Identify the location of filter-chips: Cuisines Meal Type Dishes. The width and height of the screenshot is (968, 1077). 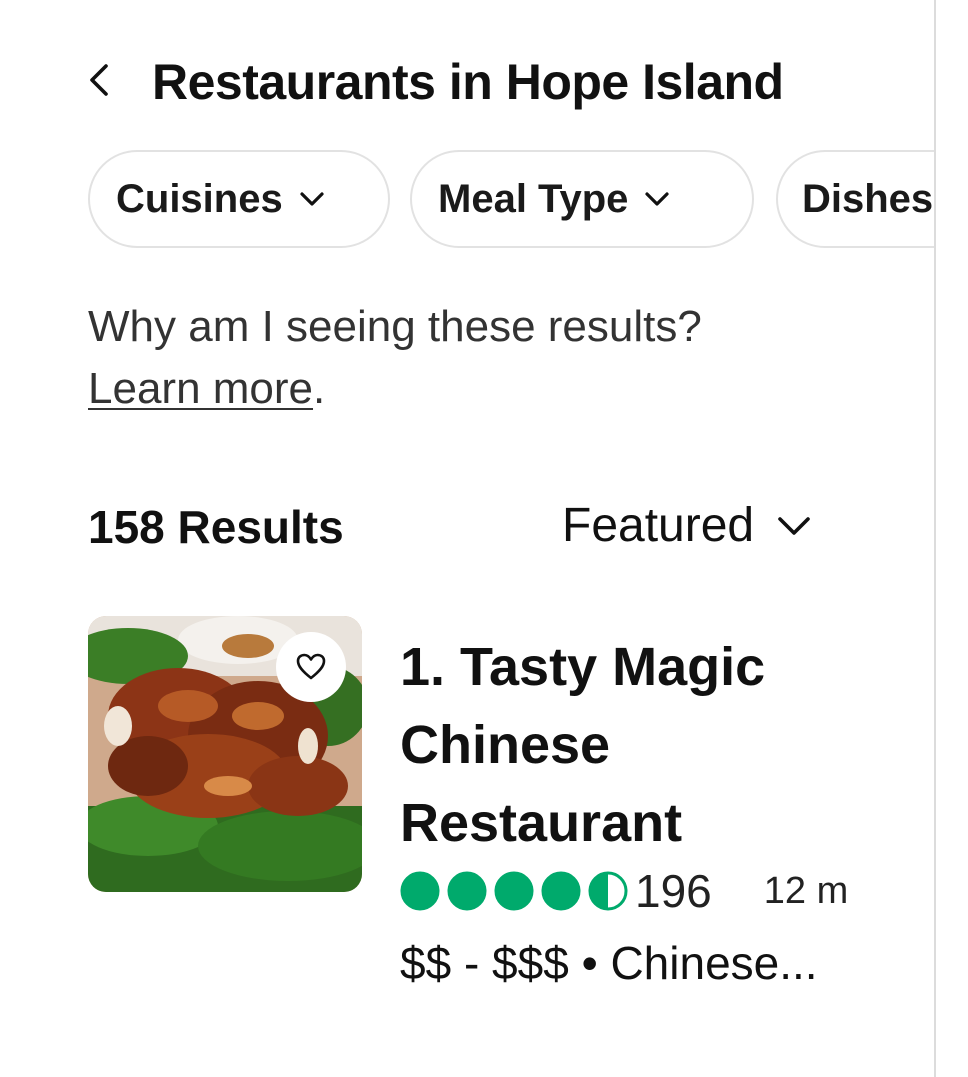
(511, 201).